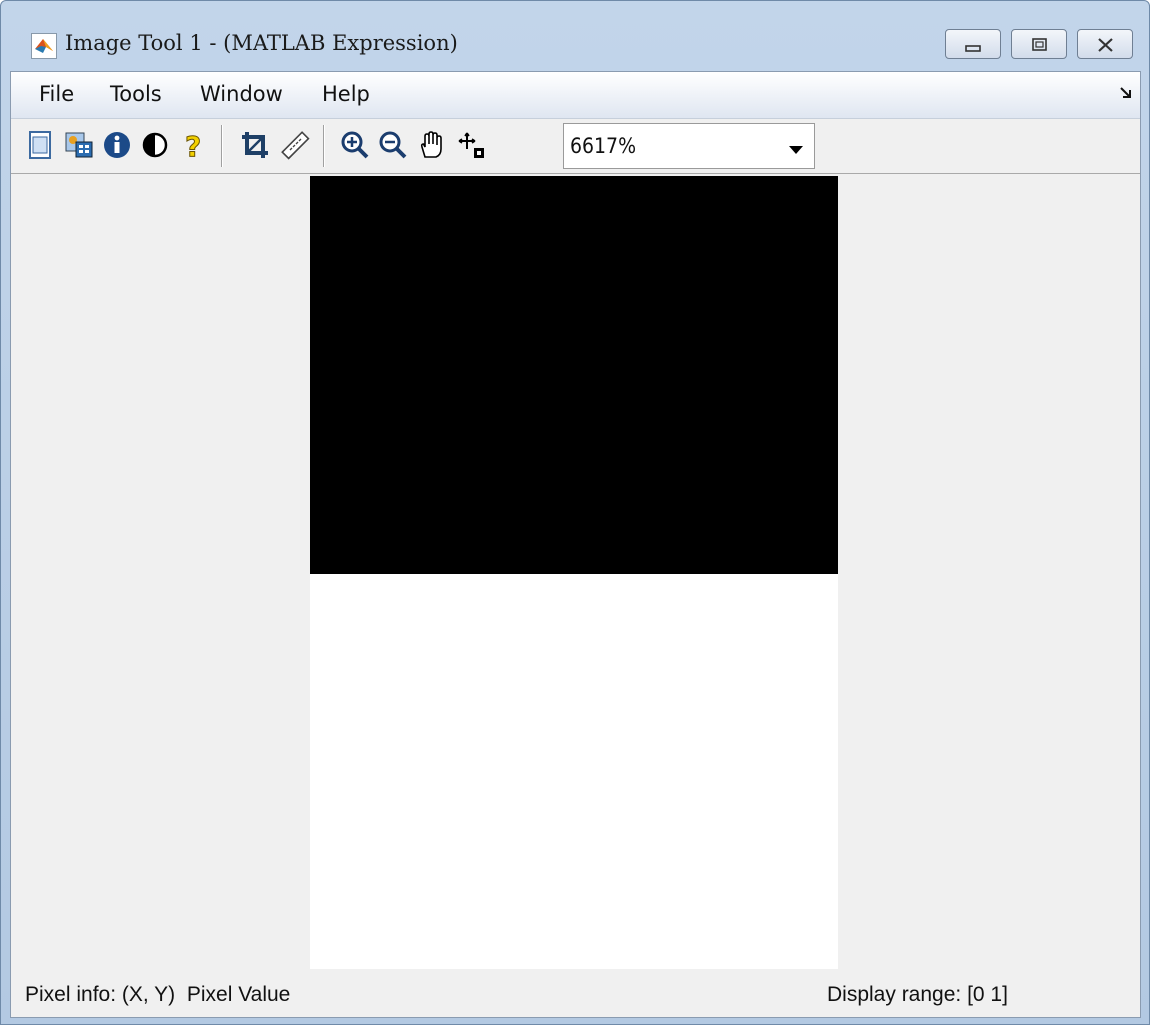 This screenshot has height=1025, width=1150. What do you see at coordinates (261, 43) in the screenshot?
I see `window-title: Image Tool 1 - (MATLAB Expression)` at bounding box center [261, 43].